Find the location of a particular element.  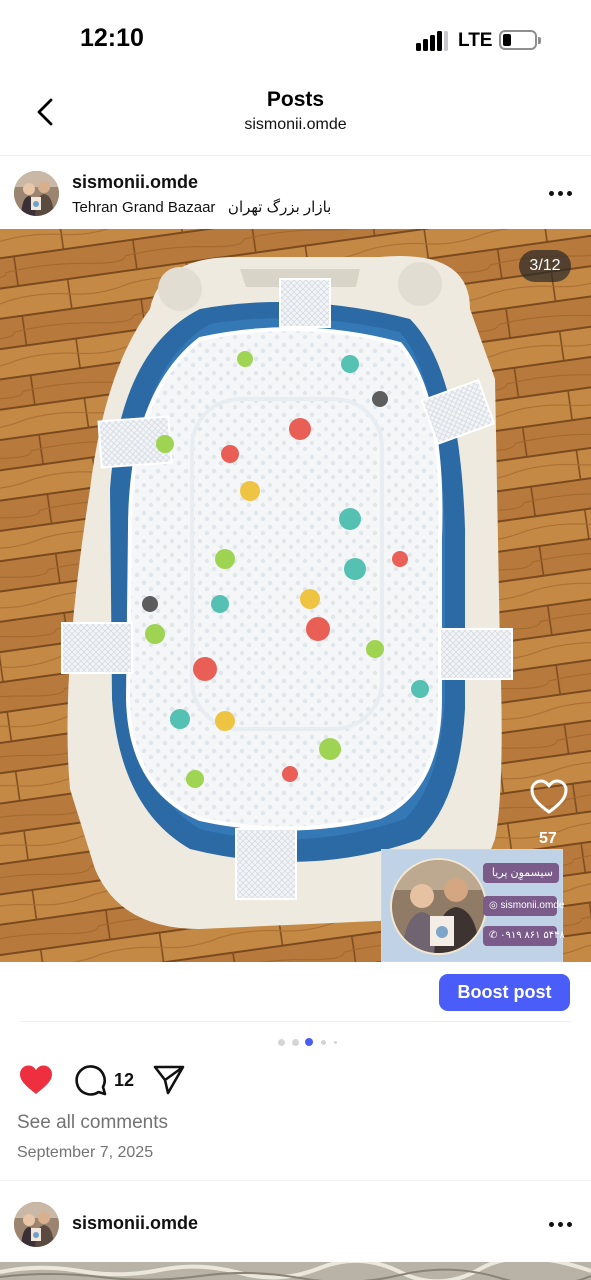

sticker-instagram-handle: sismonii.omde is located at coordinates (532, 905).